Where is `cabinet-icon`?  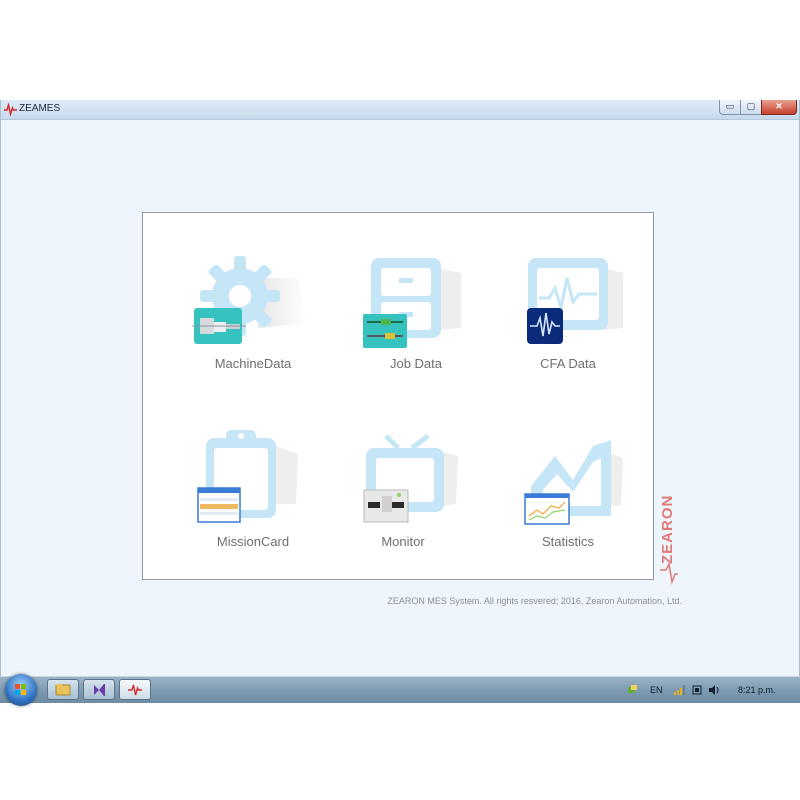
cabinet-icon is located at coordinates (412, 303).